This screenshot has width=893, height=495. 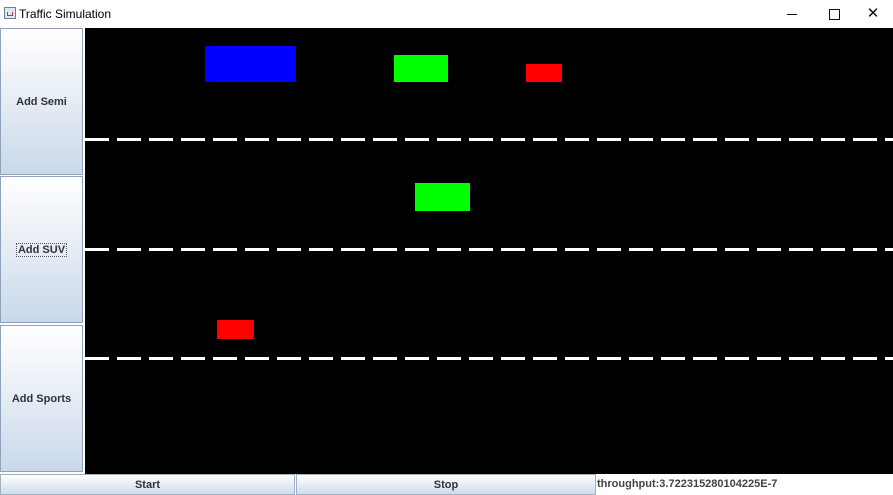 I want to click on add-semi-label: Add Semi, so click(x=41, y=101).